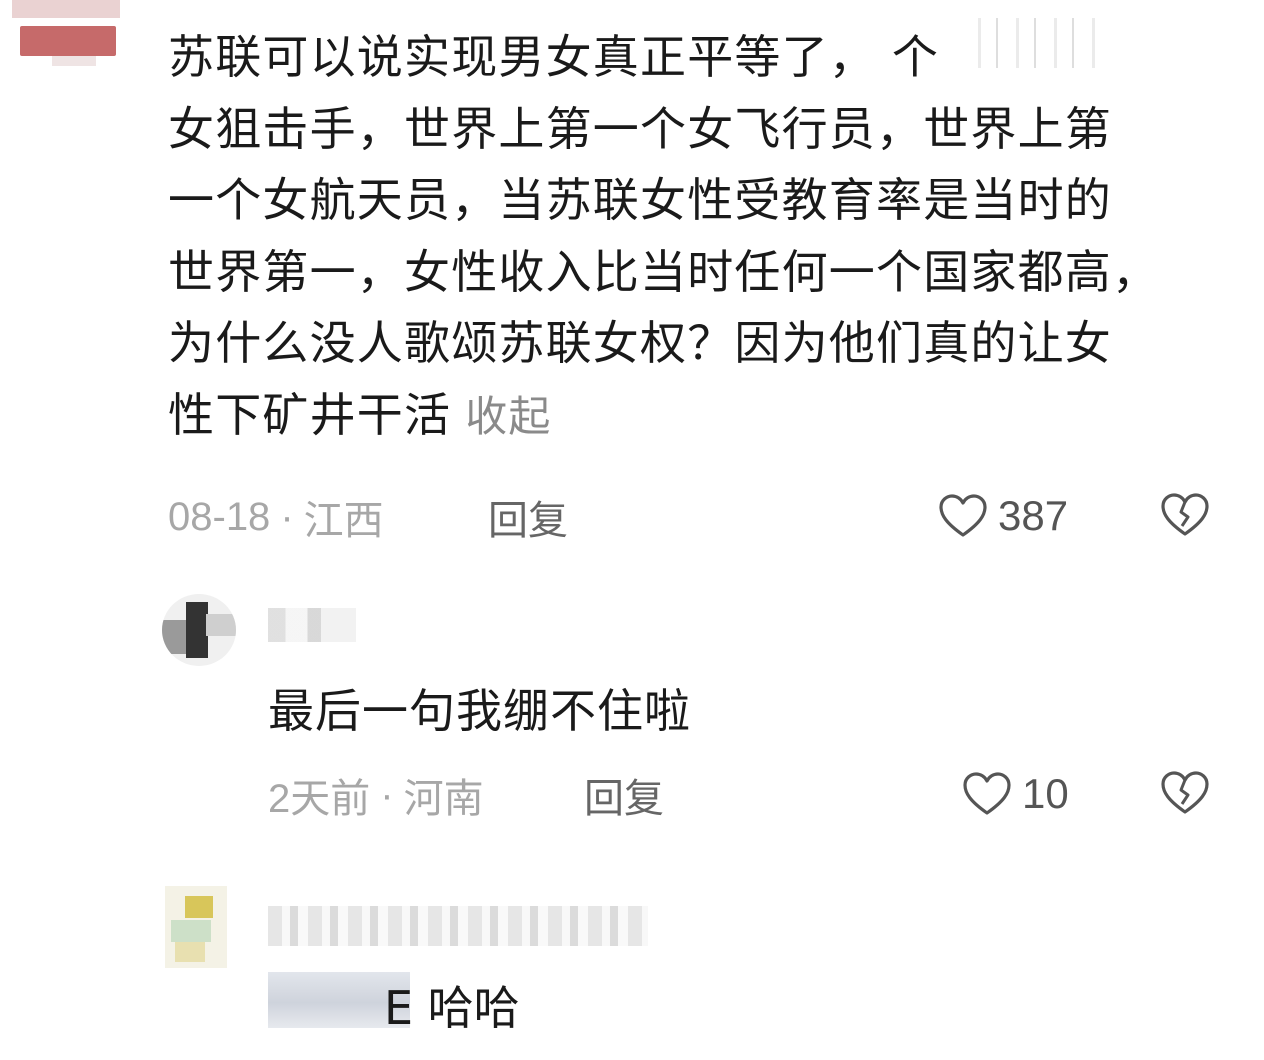 The width and height of the screenshot is (1264, 1060). I want to click on like-button: 387, so click(1003, 516).